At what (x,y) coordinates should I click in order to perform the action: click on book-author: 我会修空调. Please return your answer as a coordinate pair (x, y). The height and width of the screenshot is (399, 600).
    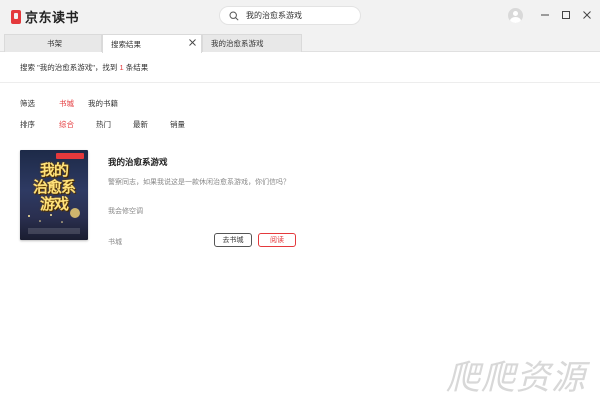
    Looking at the image, I should click on (125, 211).